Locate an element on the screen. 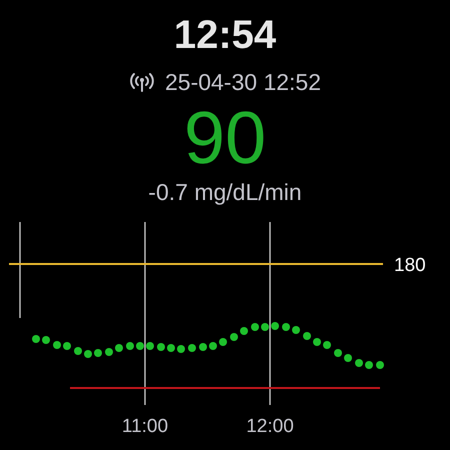 Image resolution: width=450 pixels, height=450 pixels. time-axis-label: 11:00 is located at coordinates (145, 426).